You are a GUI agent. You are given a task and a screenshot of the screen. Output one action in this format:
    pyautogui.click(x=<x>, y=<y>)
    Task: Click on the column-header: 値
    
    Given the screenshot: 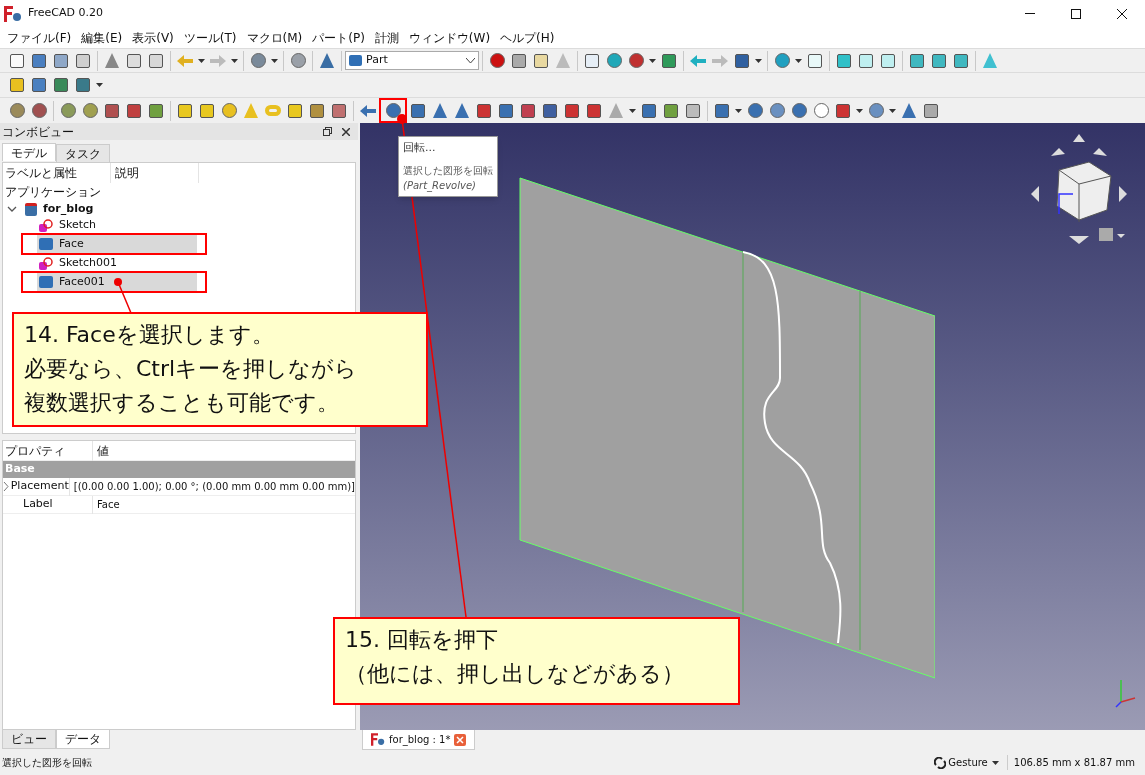 What is the action you would take?
    pyautogui.click(x=102, y=450)
    